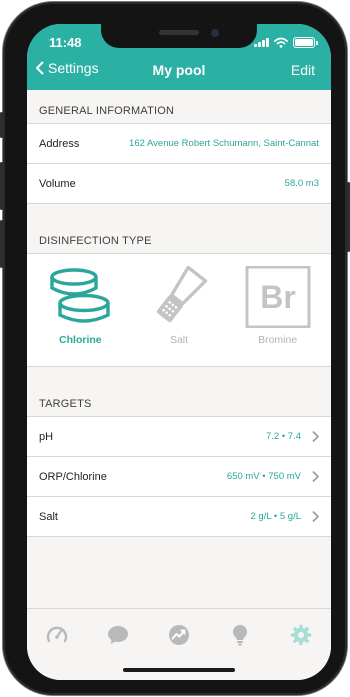  What do you see at coordinates (263, 476) in the screenshot?
I see `orp-chlorine-value: 650 mV • 750 mV` at bounding box center [263, 476].